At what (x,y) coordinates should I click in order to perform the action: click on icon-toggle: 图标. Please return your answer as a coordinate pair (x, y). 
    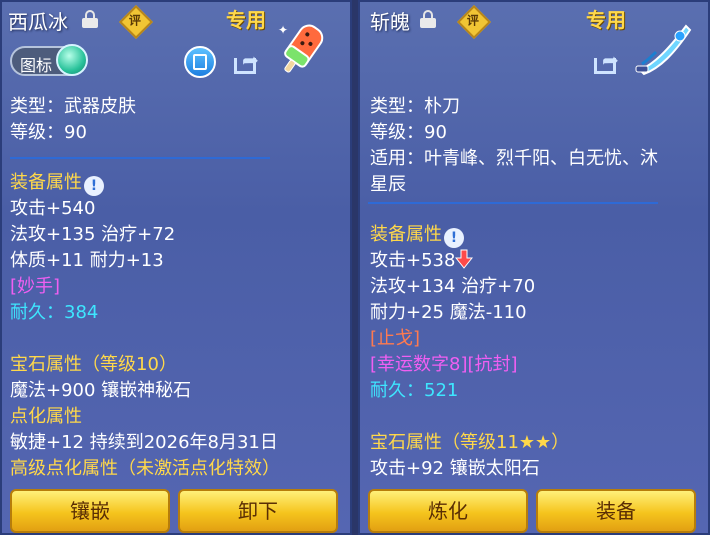
    Looking at the image, I should click on (49, 60).